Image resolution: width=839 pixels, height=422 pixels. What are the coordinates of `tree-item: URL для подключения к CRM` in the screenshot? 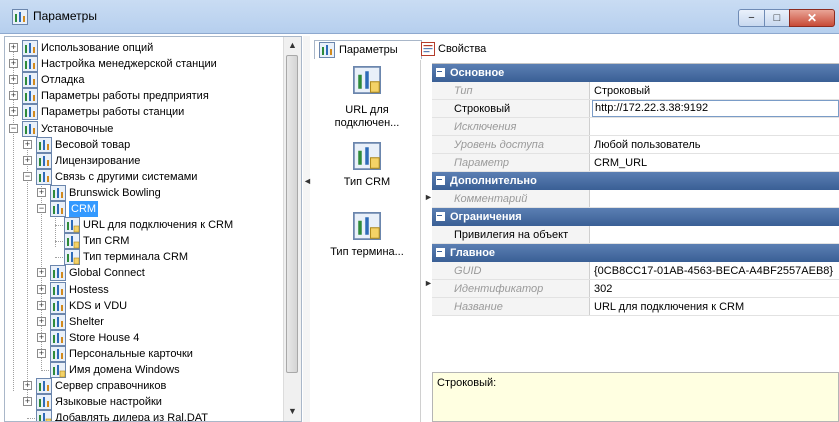 It's located at (144, 225).